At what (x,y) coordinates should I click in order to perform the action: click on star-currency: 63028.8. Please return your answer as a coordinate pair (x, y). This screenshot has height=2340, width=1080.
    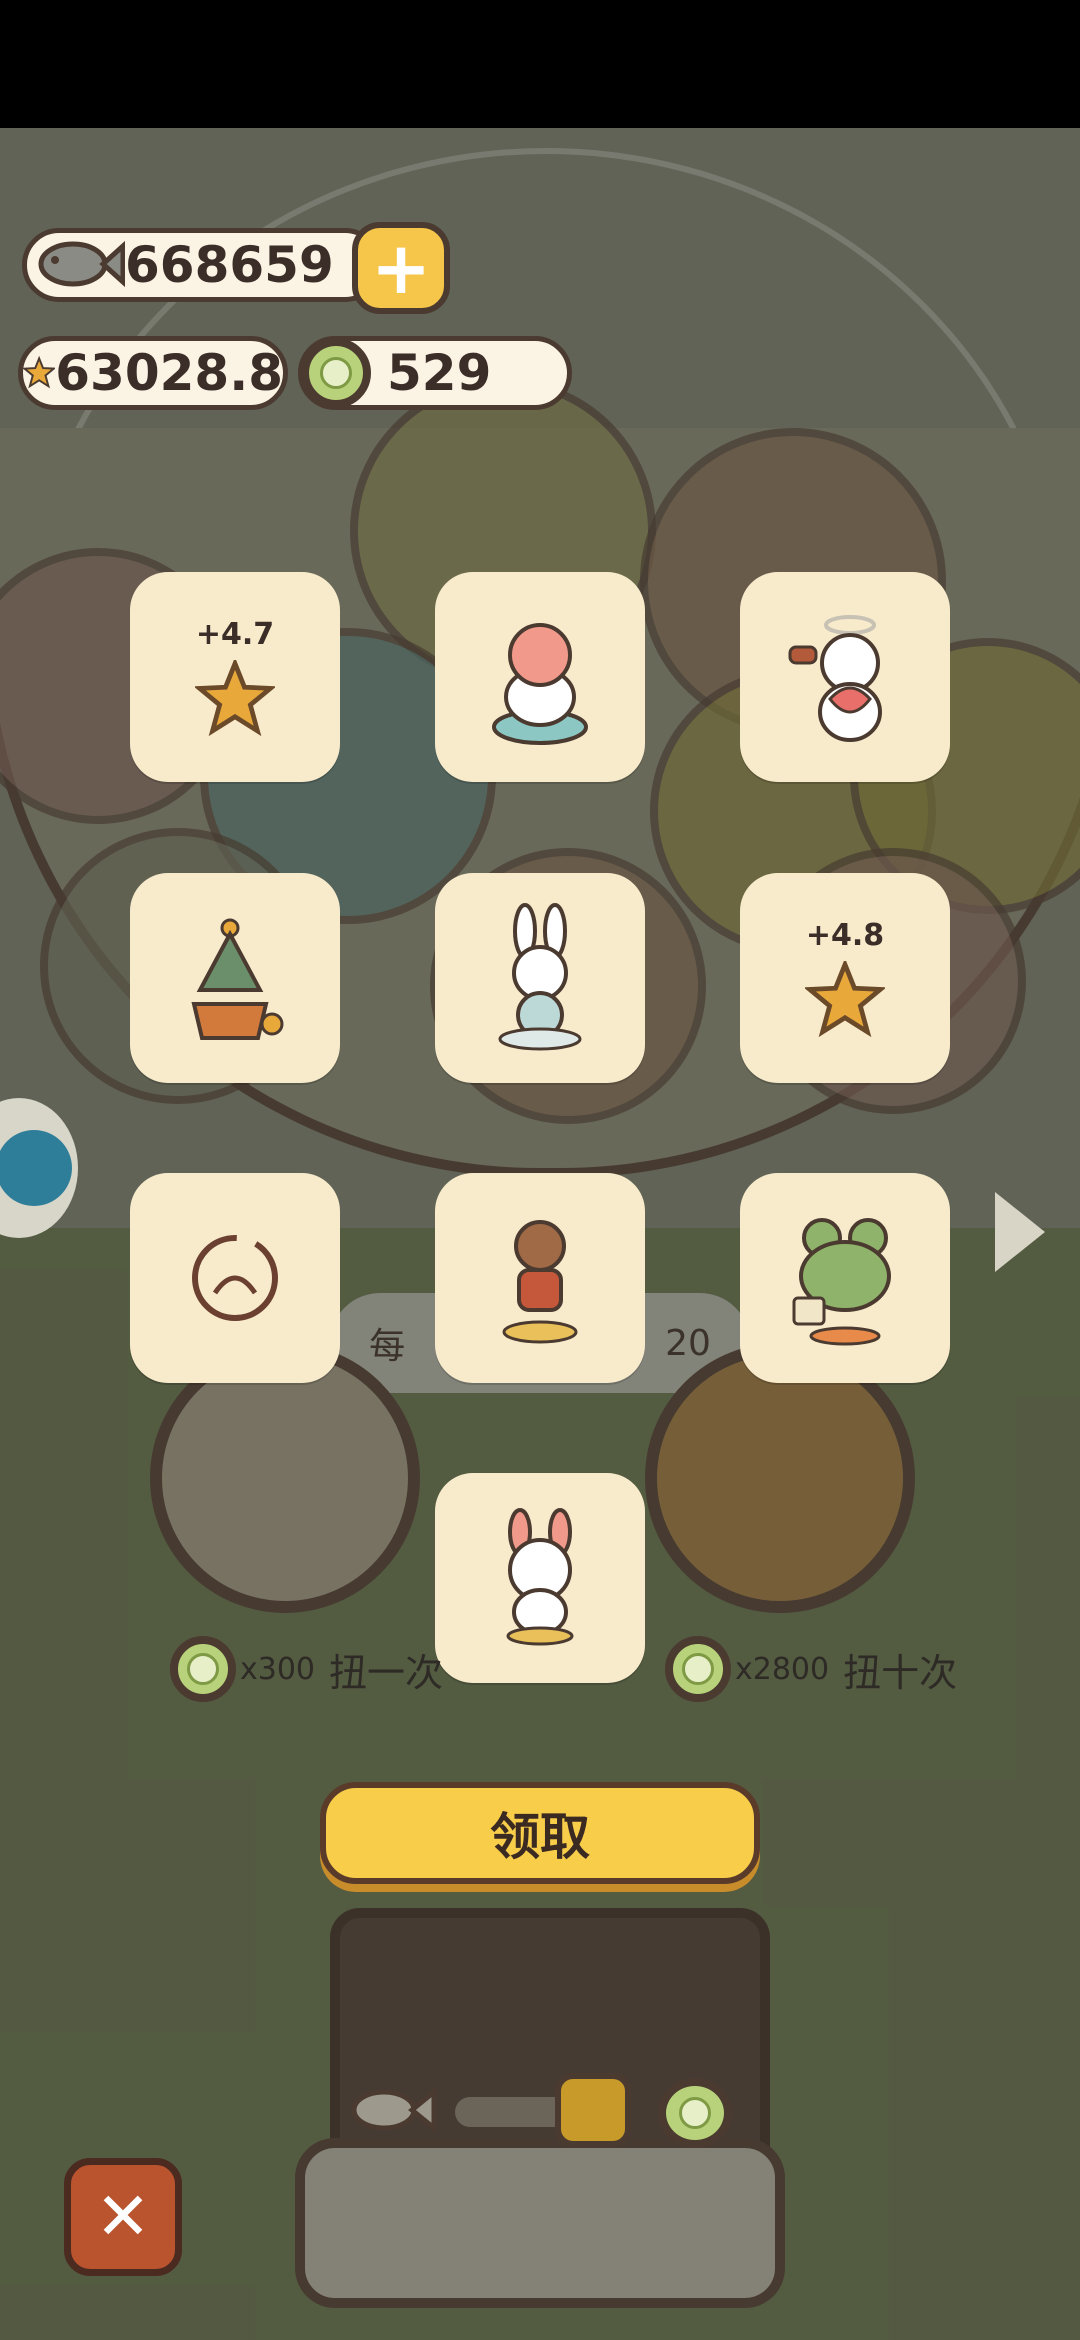
    Looking at the image, I should click on (153, 373).